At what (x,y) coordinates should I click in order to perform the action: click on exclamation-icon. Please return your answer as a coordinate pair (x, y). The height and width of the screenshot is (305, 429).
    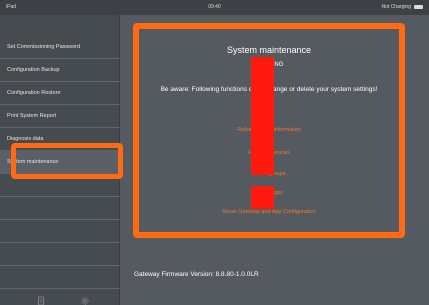
    Looking at the image, I should click on (262, 116).